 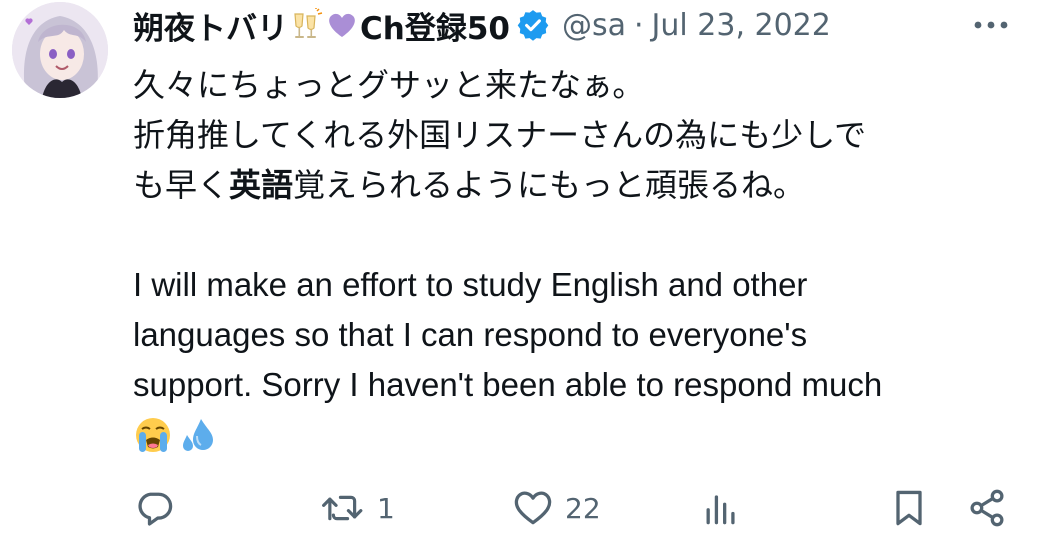 What do you see at coordinates (435, 25) in the screenshot?
I see `display-name-suffix: Ch登録50` at bounding box center [435, 25].